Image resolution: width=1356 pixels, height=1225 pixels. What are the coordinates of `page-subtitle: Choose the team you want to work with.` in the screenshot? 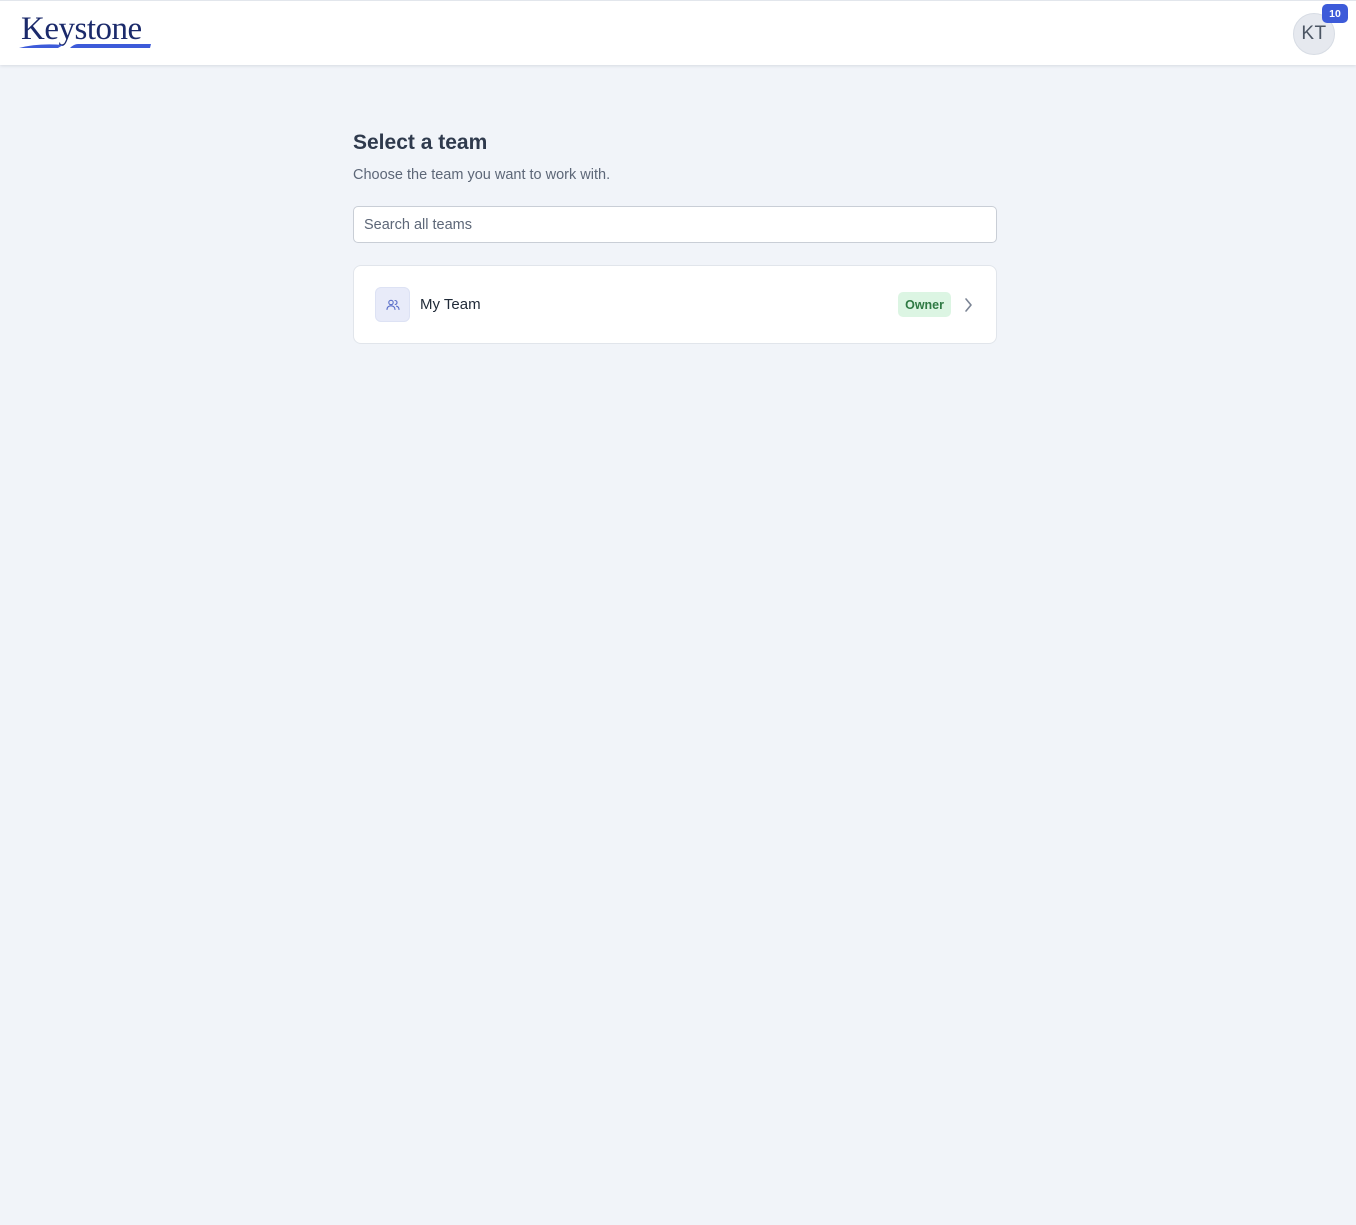 It's located at (482, 175).